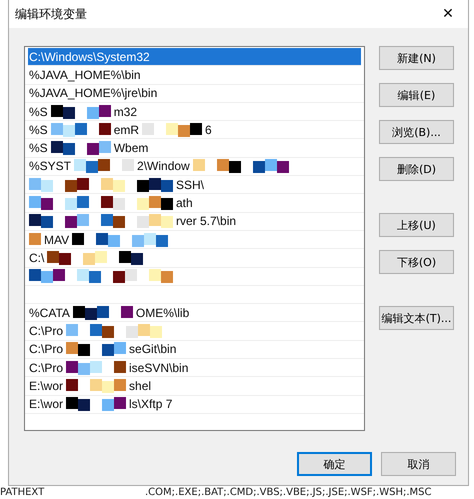  What do you see at coordinates (131, 148) in the screenshot?
I see `path-text: Wbem` at bounding box center [131, 148].